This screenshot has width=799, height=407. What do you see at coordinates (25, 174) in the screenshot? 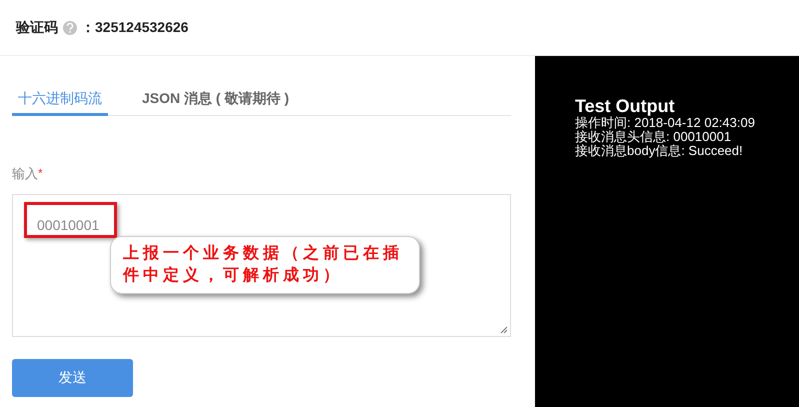
I see `input-label: 输入` at bounding box center [25, 174].